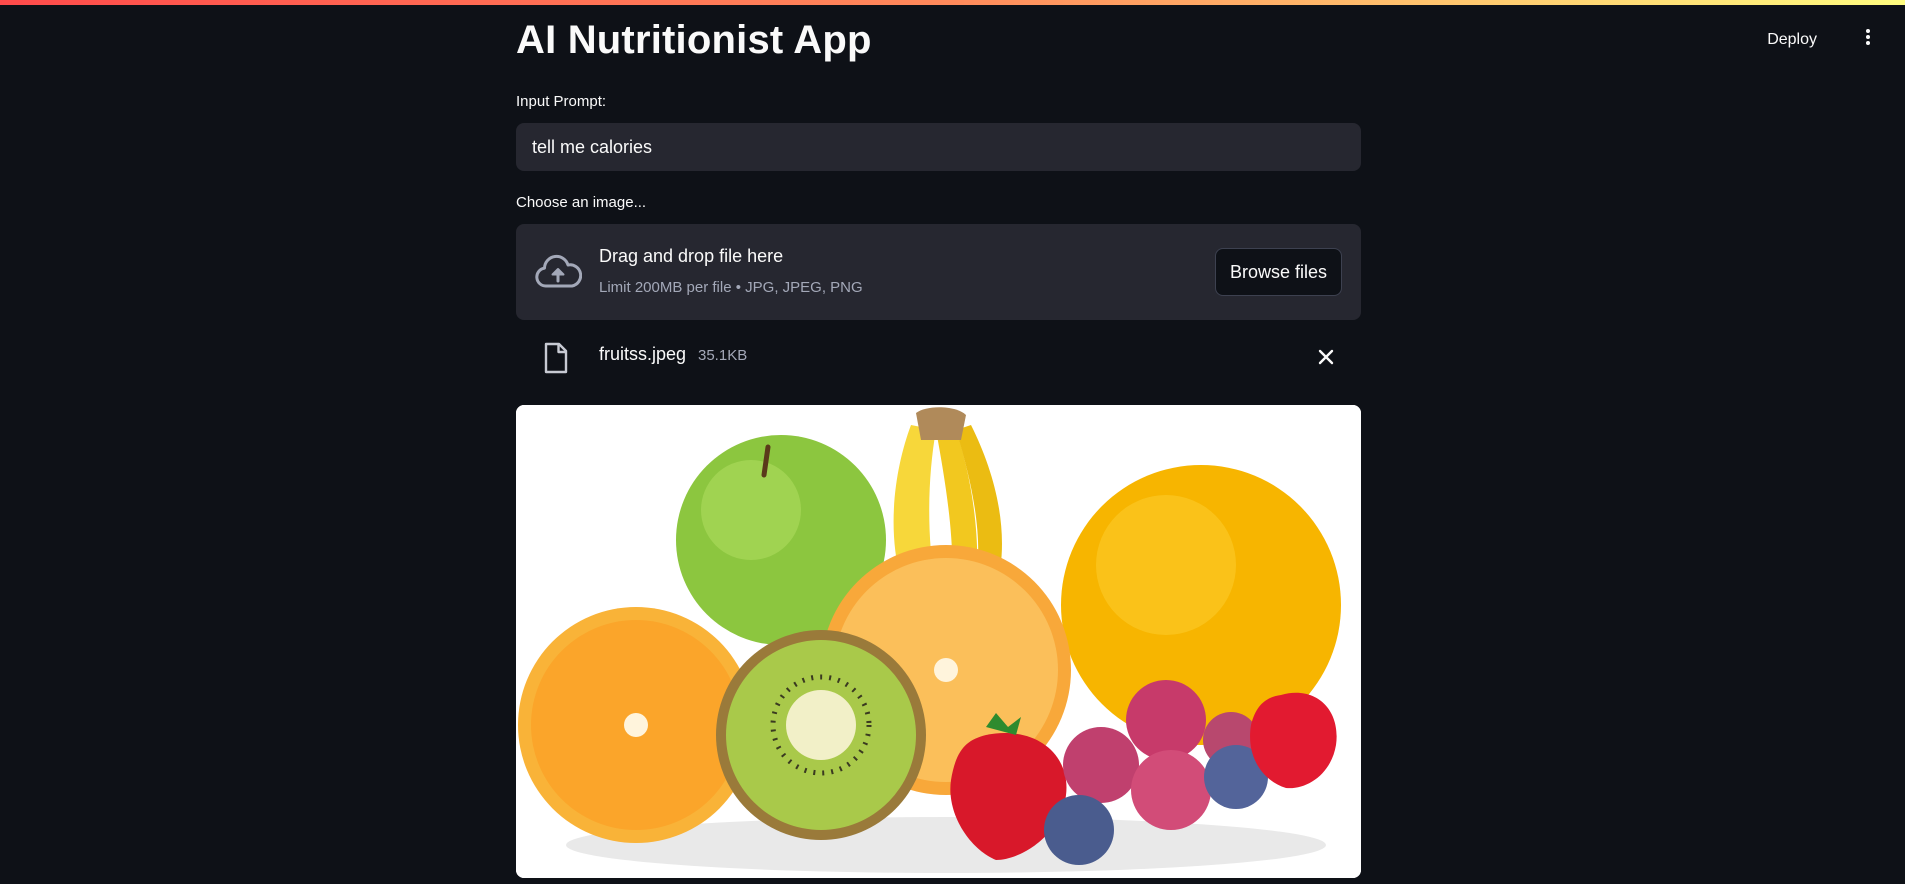 The width and height of the screenshot is (1905, 884). Describe the element at coordinates (938, 357) in the screenshot. I see `uploaded-file-row: fruitss.jpeg 35.1KB` at that location.